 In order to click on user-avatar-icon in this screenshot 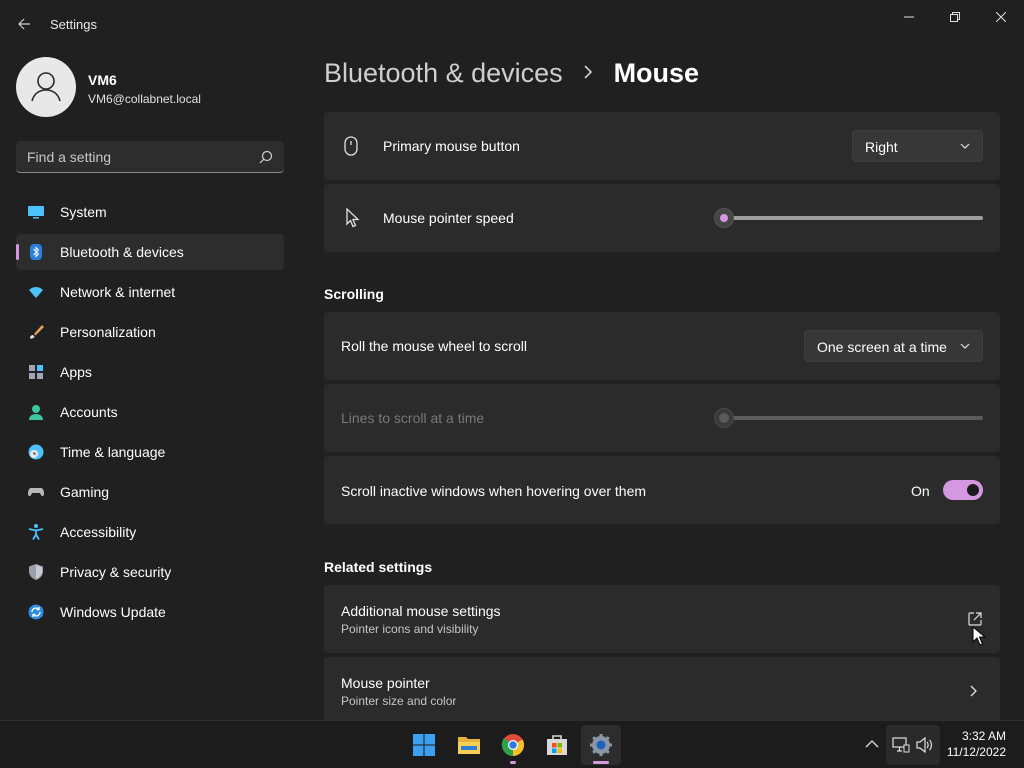, I will do `click(46, 87)`.